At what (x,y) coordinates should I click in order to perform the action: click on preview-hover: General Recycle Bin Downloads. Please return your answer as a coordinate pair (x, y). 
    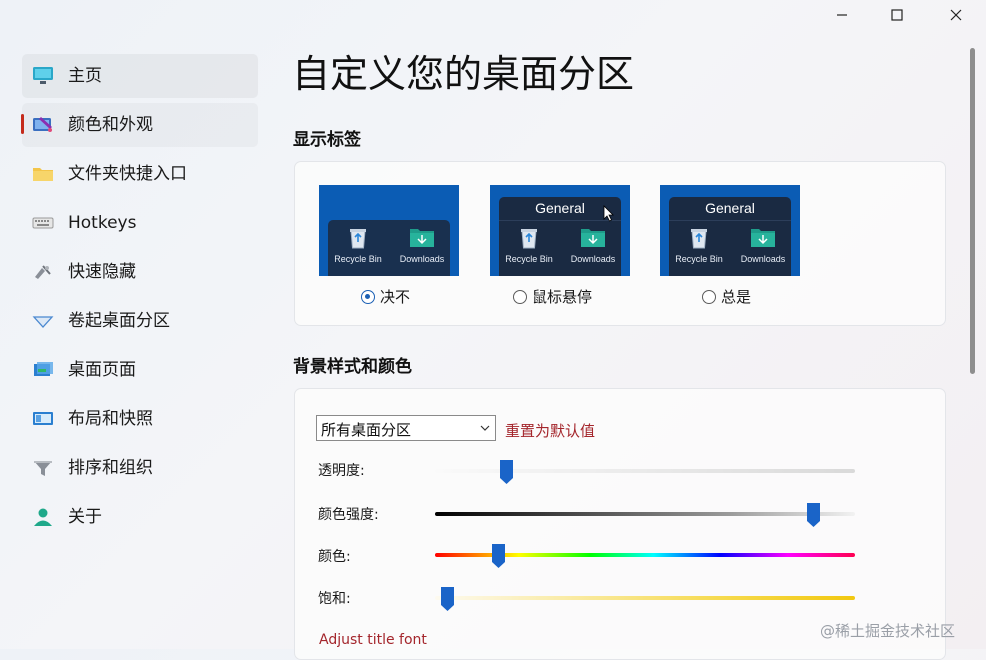
    Looking at the image, I should click on (560, 230).